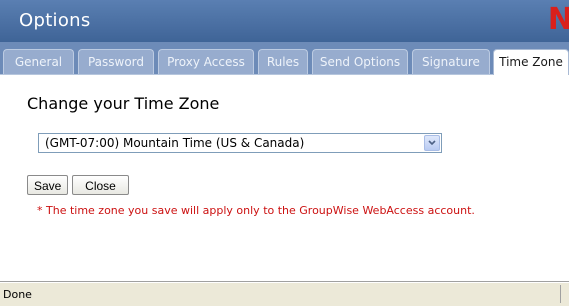  Describe the element at coordinates (558, 19) in the screenshot. I see `brand-logo: N` at that location.